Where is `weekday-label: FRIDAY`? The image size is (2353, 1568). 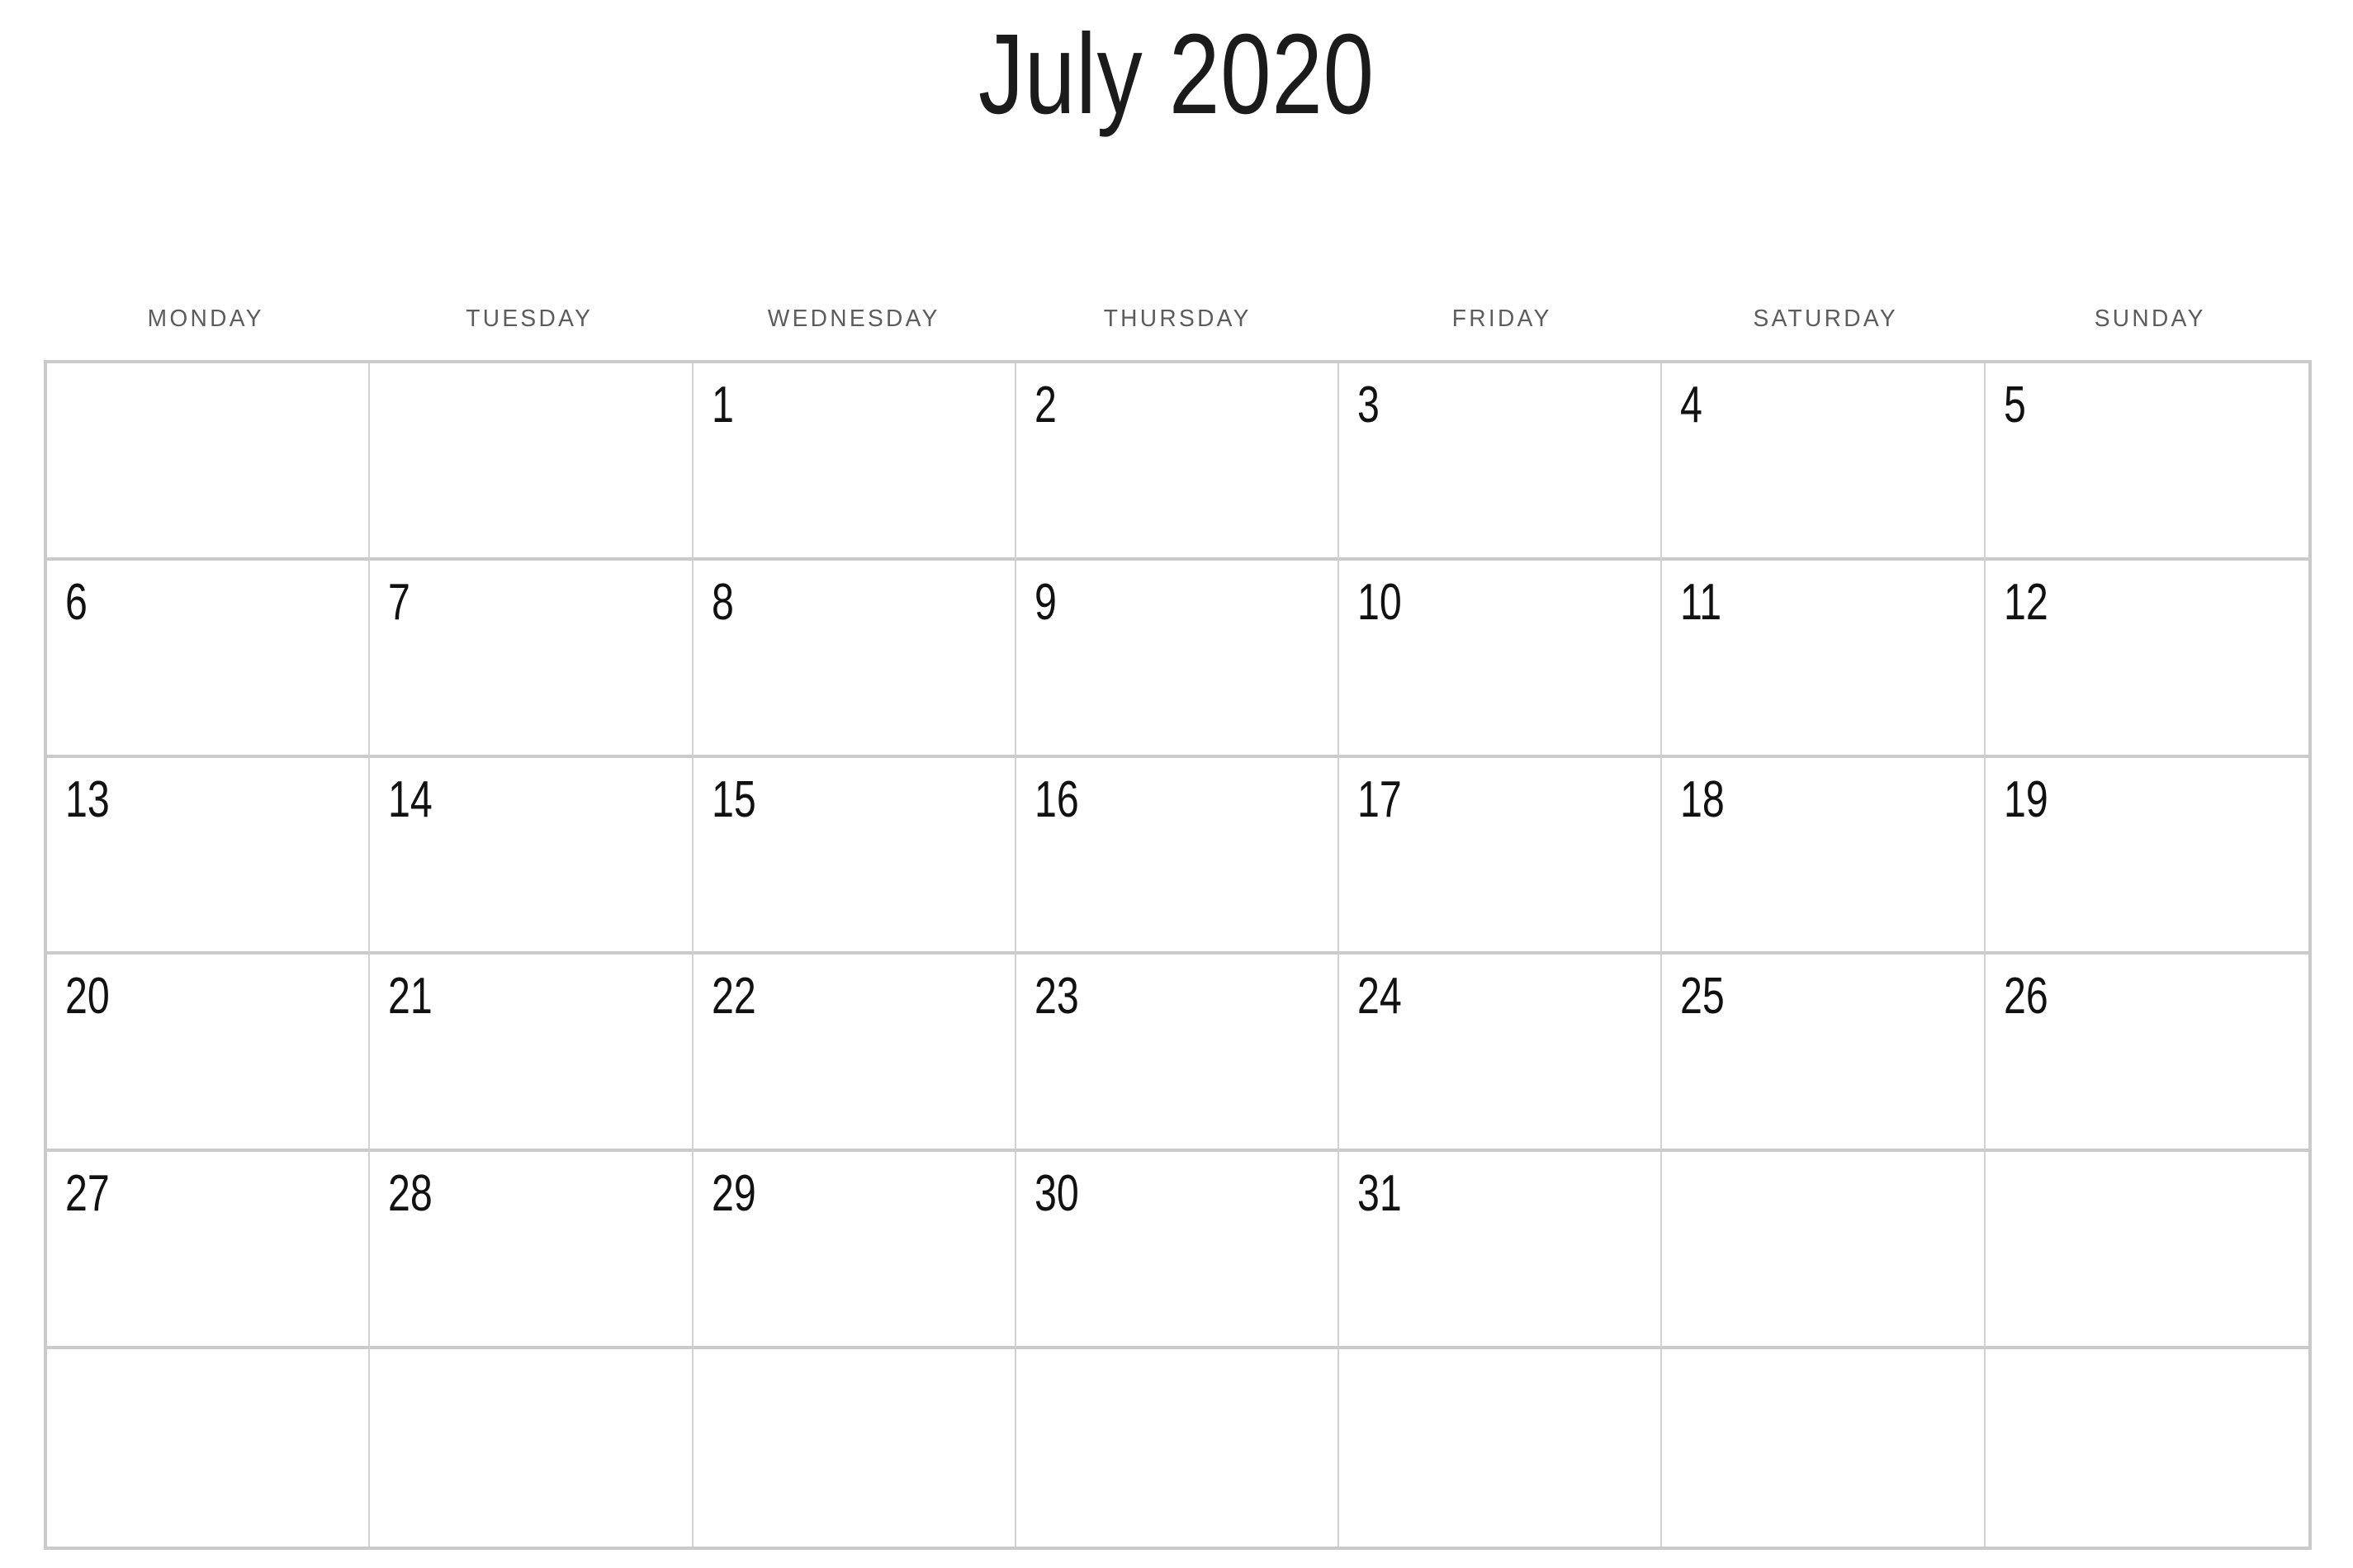 weekday-label: FRIDAY is located at coordinates (1501, 318).